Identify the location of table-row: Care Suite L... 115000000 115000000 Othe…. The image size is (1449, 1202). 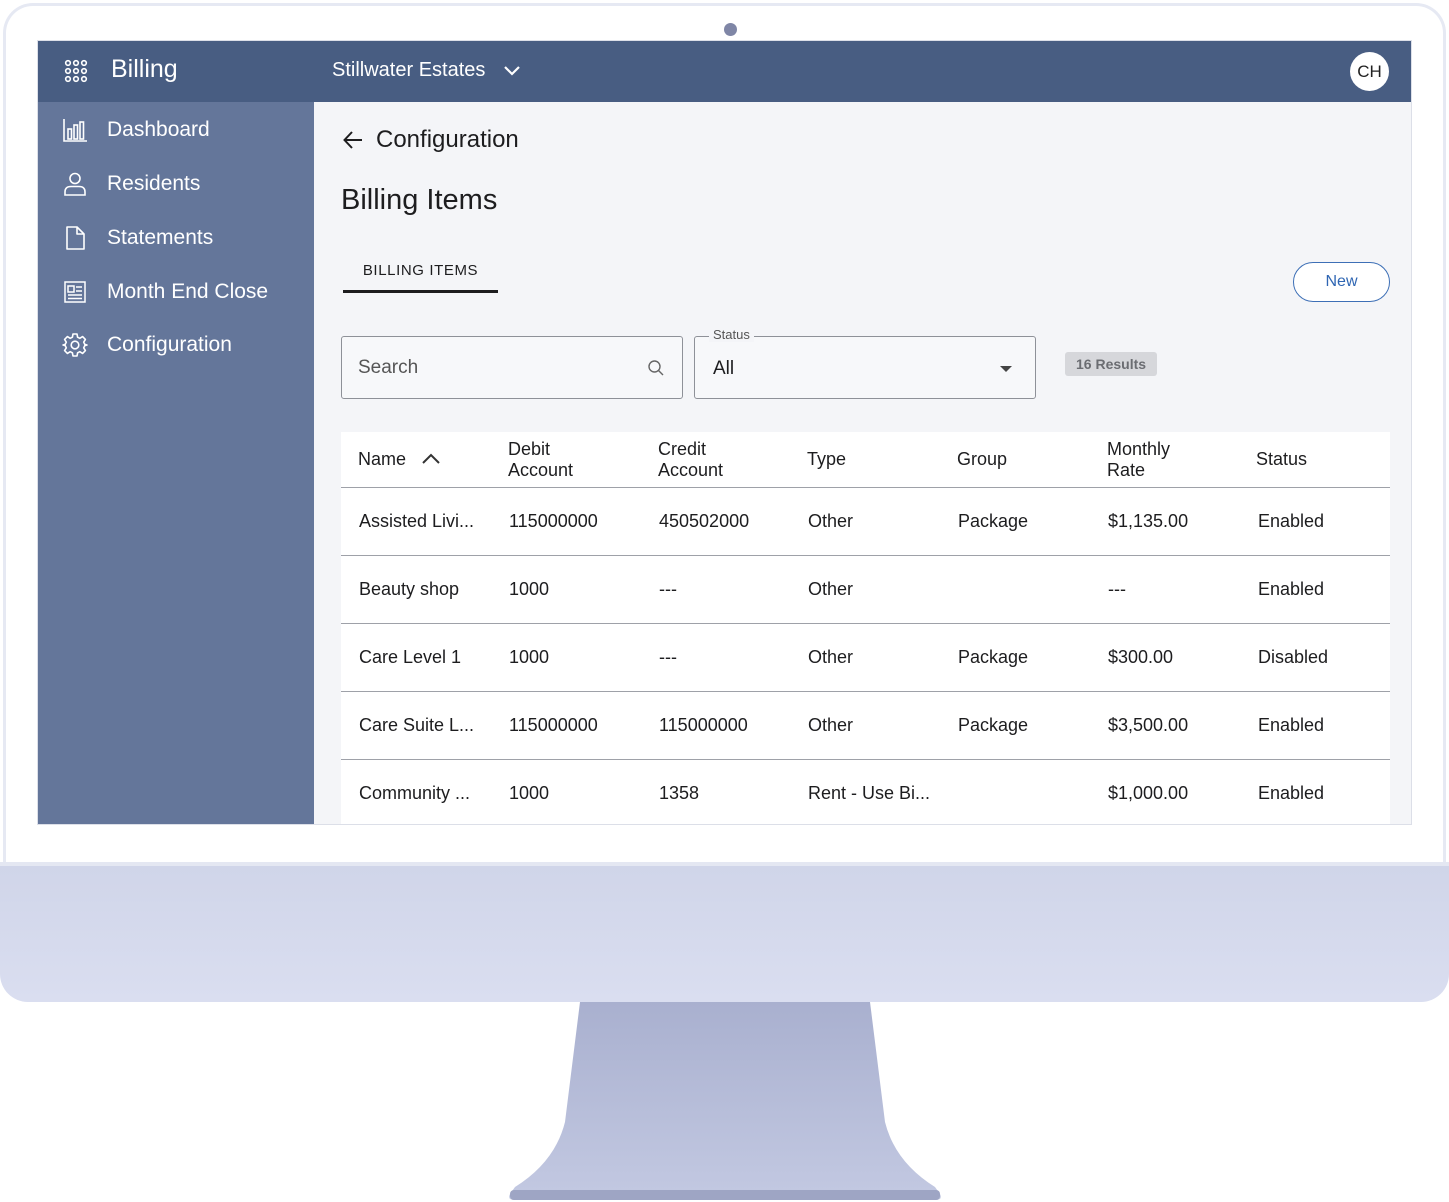
(865, 726).